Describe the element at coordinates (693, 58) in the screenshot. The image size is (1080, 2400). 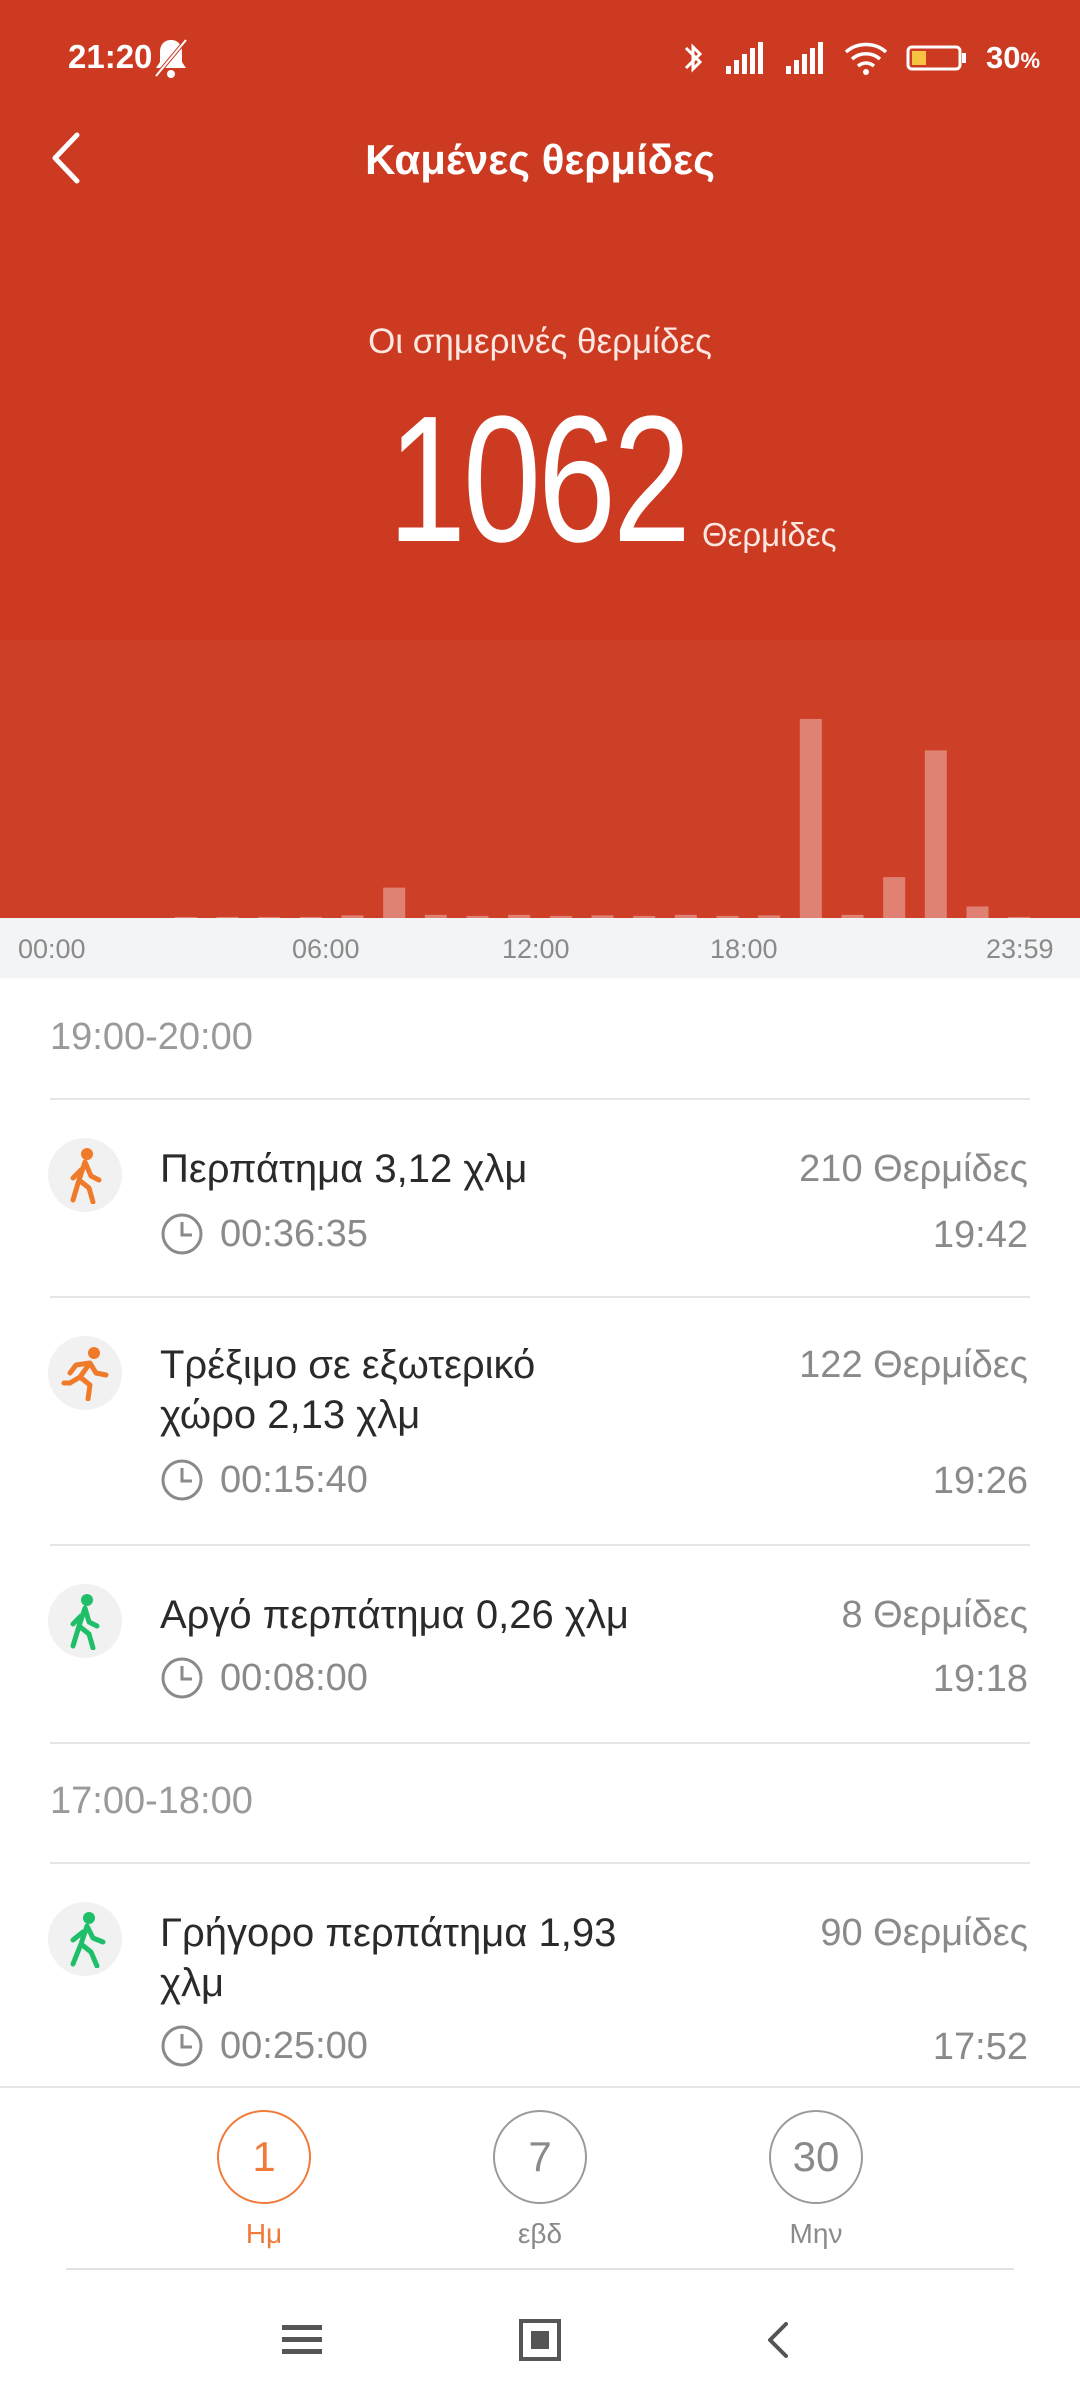
I see `bluetooth-icon` at that location.